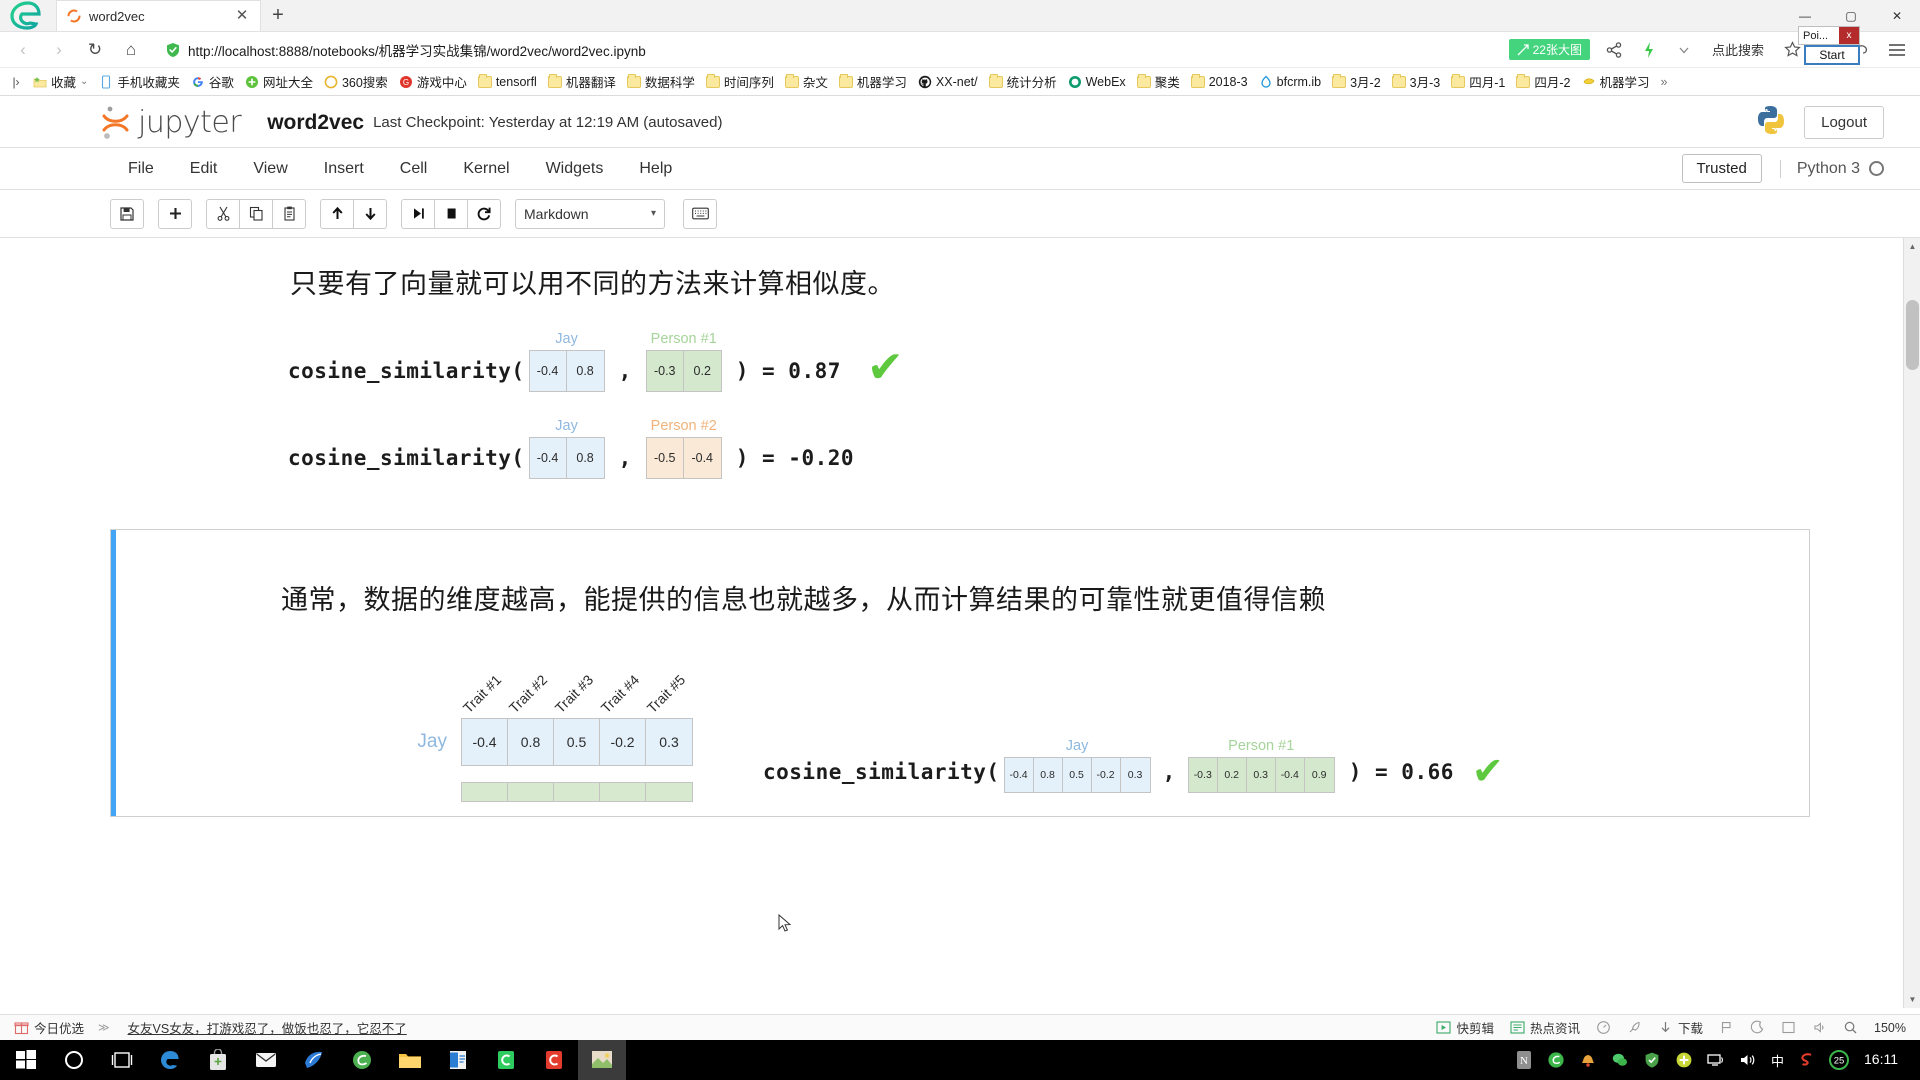  Describe the element at coordinates (1652, 1060) in the screenshot. I see `tray-shield-icon` at that location.